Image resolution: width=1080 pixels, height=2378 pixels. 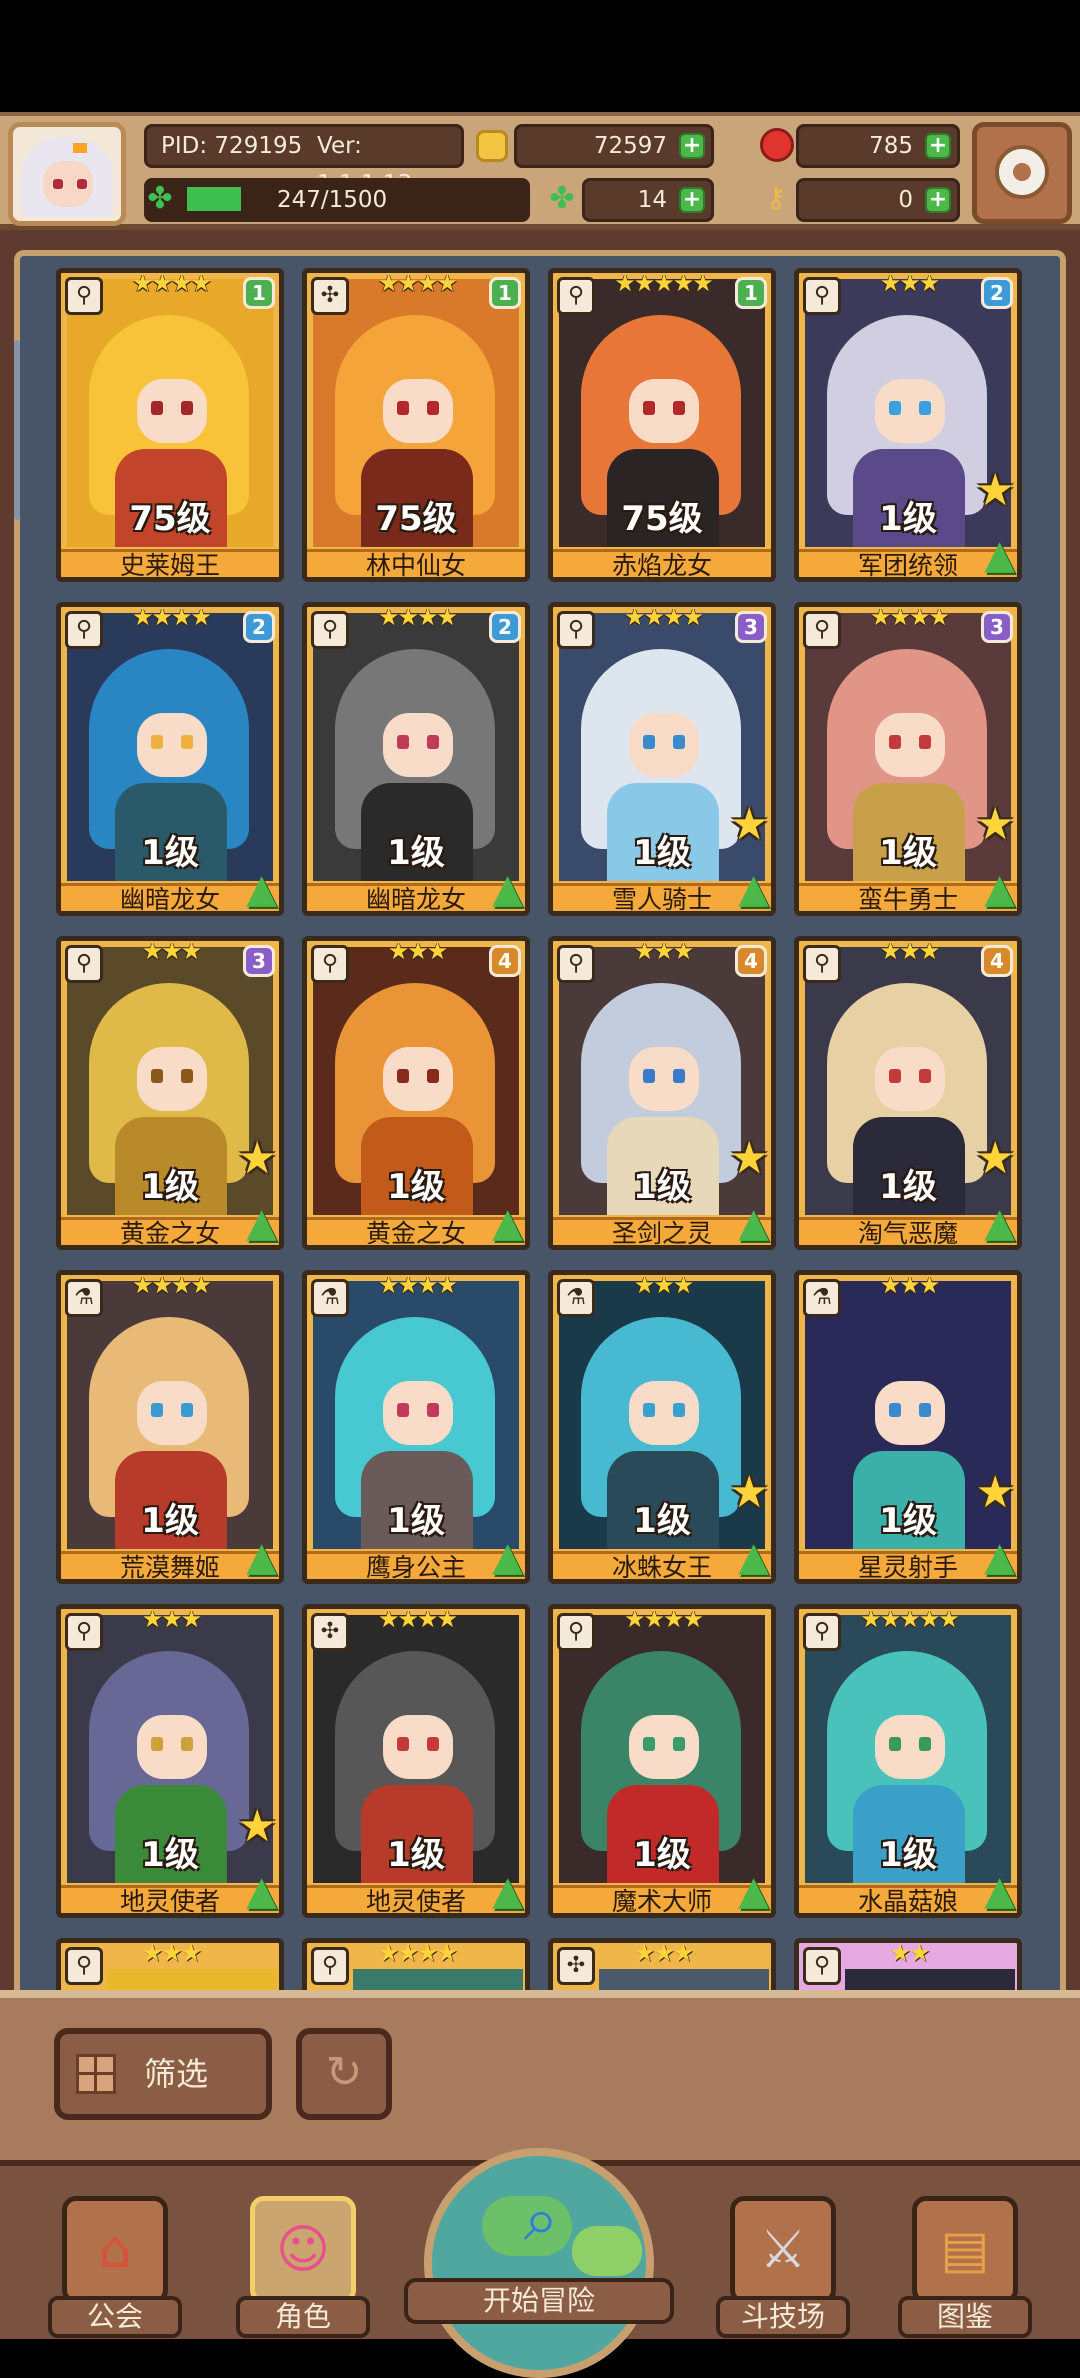 What do you see at coordinates (416, 425) in the screenshot?
I see `character-card: ✣ ★★★★ 1 75级 林中仙女` at bounding box center [416, 425].